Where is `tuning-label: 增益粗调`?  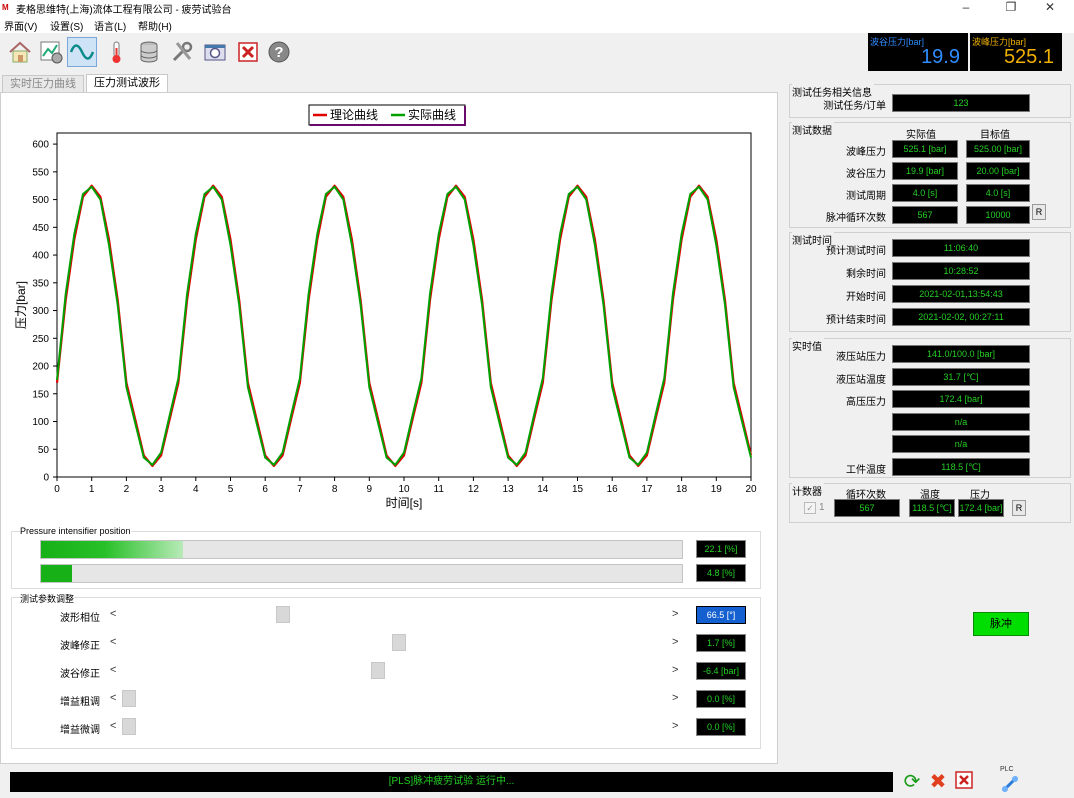
tuning-label: 增益粗调 is located at coordinates (80, 702).